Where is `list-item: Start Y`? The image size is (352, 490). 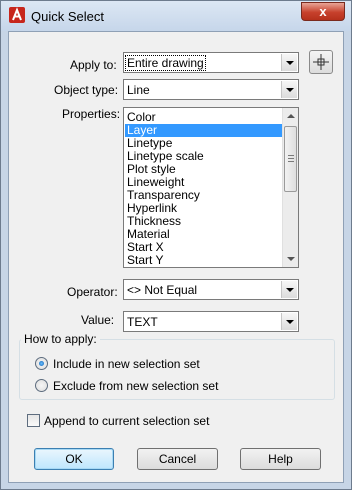 list-item: Start Y is located at coordinates (203, 260).